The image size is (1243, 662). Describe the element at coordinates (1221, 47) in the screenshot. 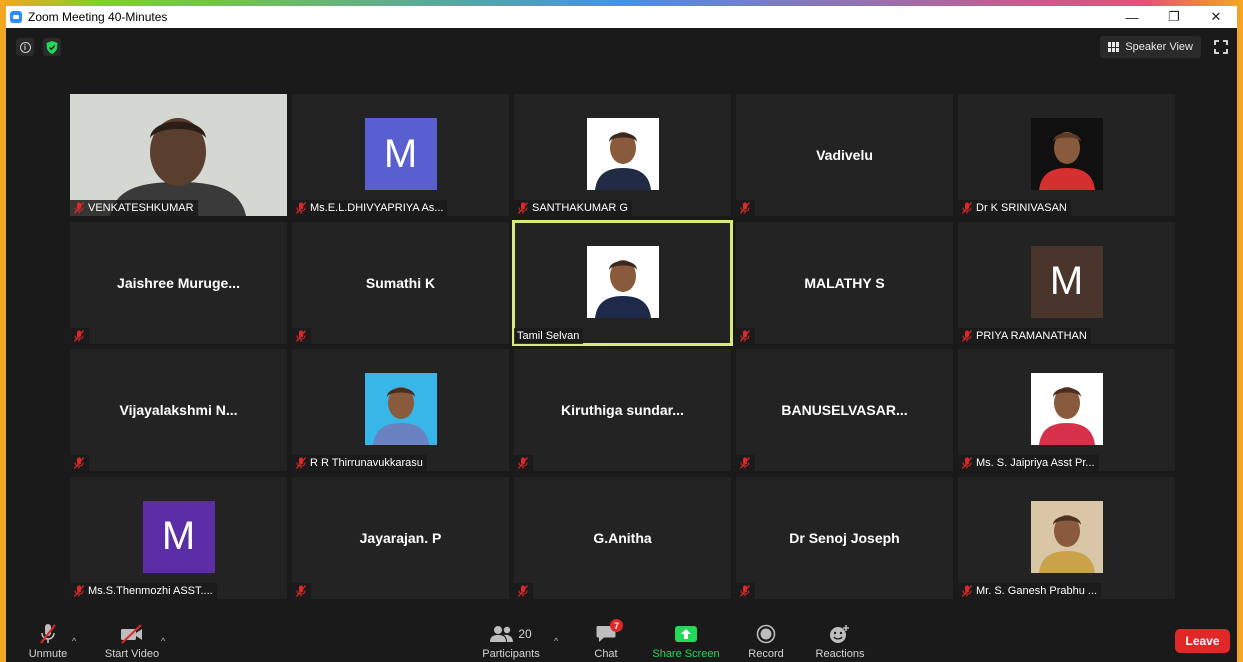

I see `fullscreen-icon` at that location.